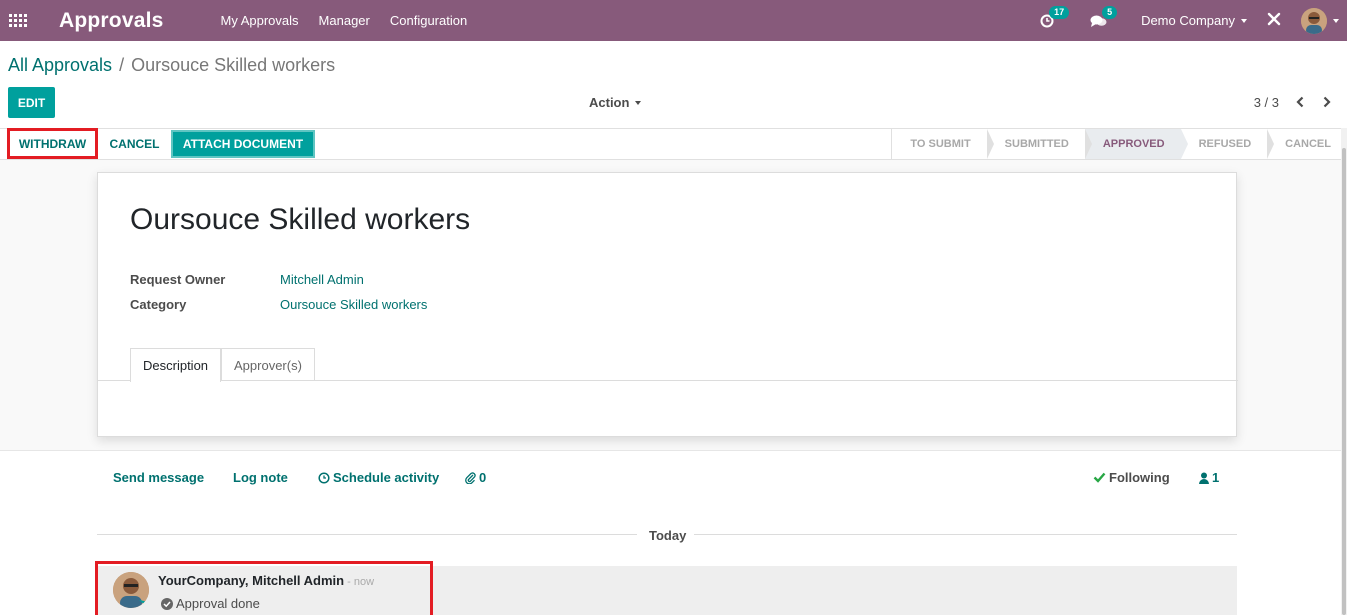 This screenshot has width=1347, height=615. What do you see at coordinates (324, 477) in the screenshot?
I see `clock-icon` at bounding box center [324, 477].